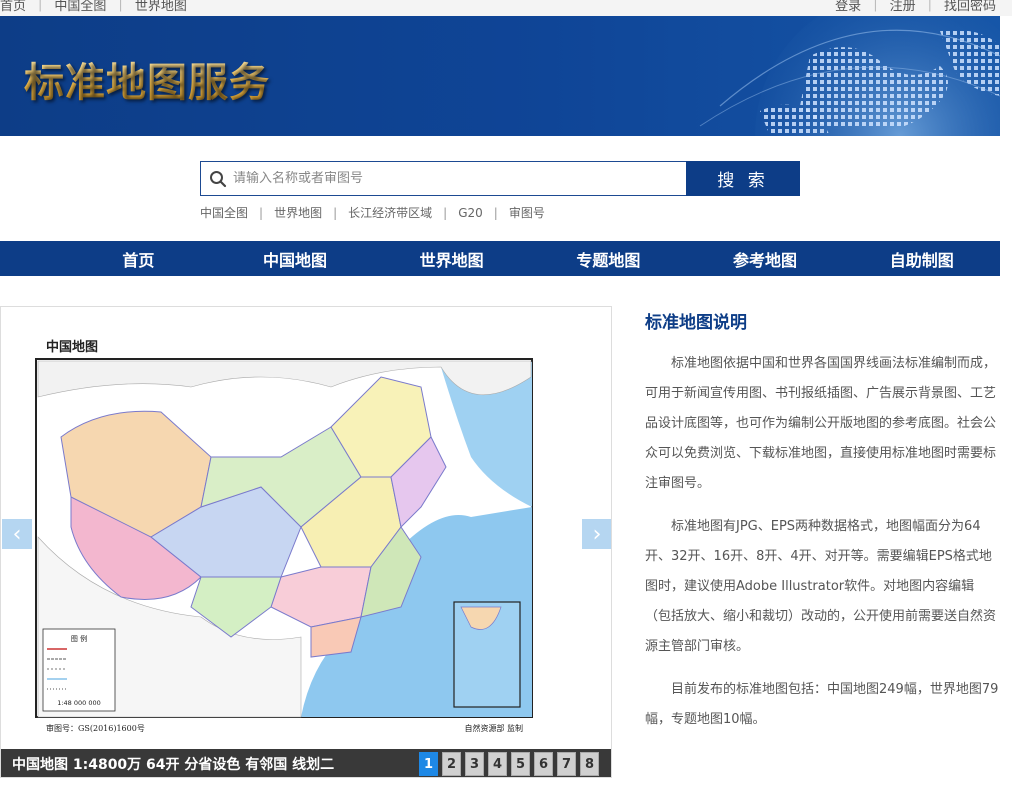  Describe the element at coordinates (566, 764) in the screenshot. I see `page-button-7: 7` at that location.